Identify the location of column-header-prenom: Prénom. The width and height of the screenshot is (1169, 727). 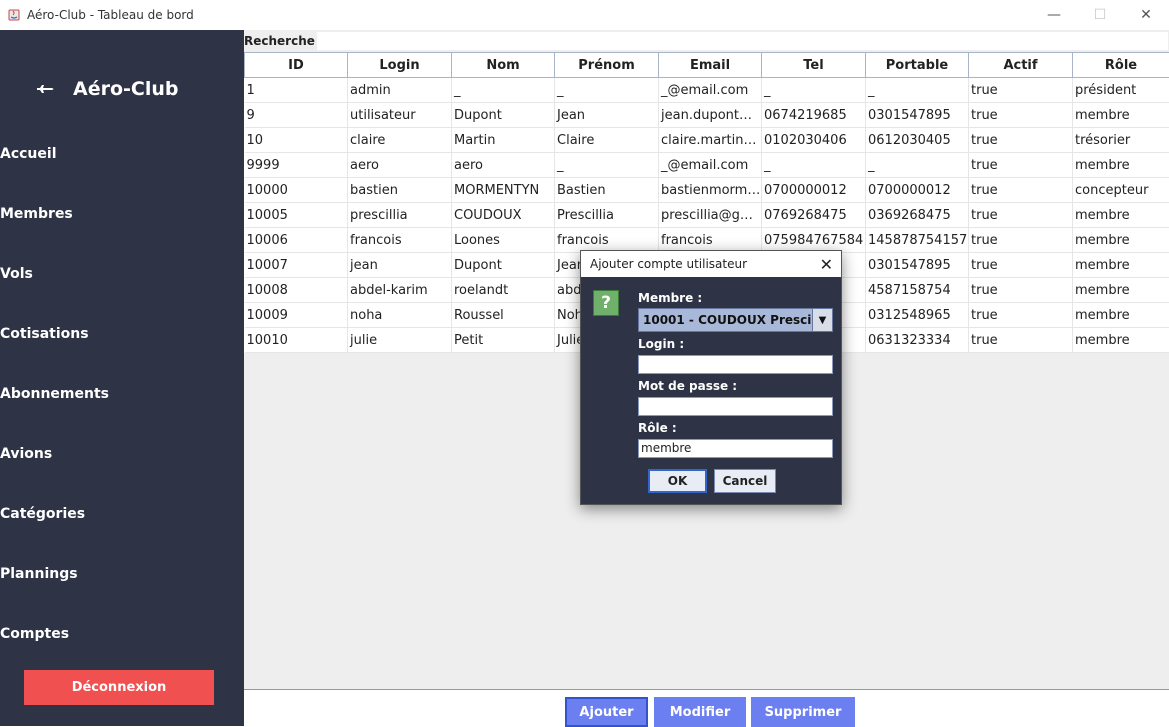
(607, 65).